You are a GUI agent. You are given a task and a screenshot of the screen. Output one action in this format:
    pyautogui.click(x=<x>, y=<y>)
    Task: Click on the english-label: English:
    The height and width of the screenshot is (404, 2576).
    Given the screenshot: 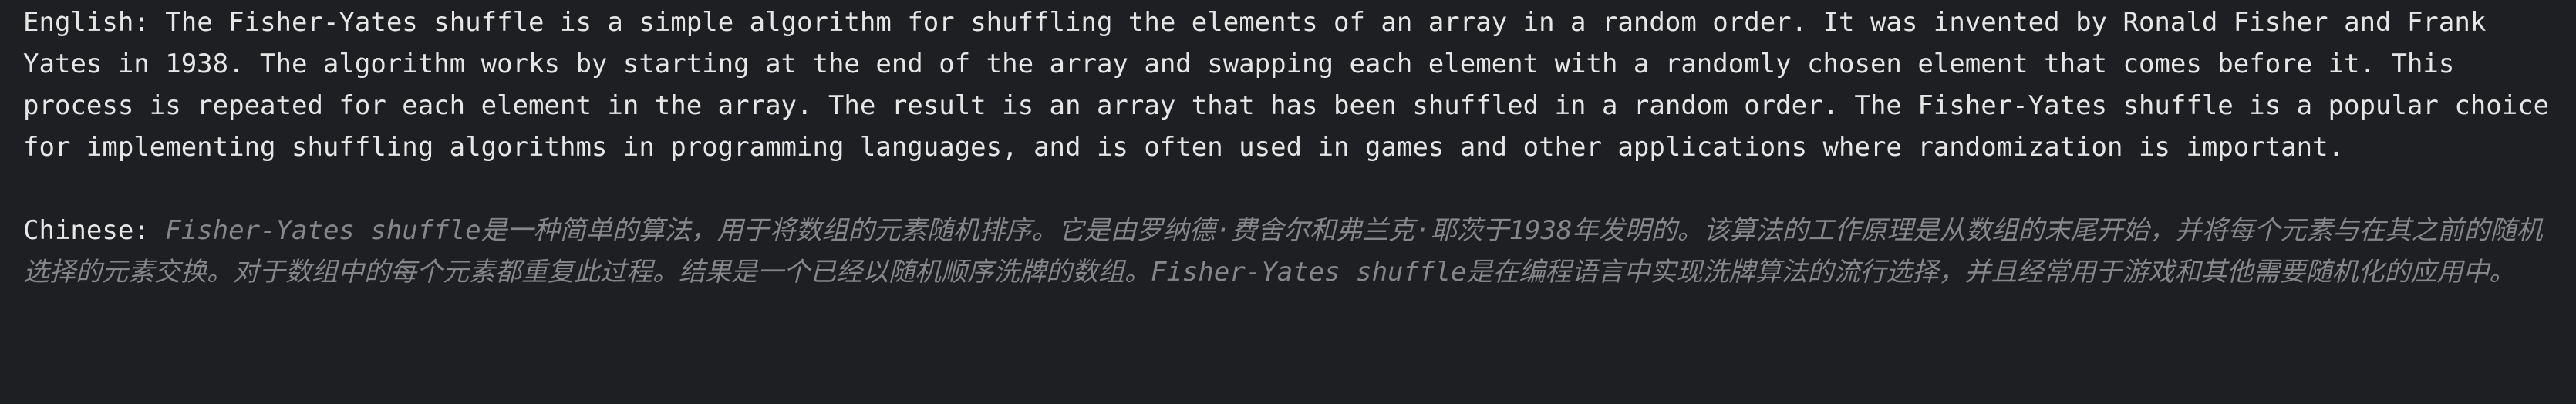 What is the action you would take?
    pyautogui.click(x=86, y=22)
    